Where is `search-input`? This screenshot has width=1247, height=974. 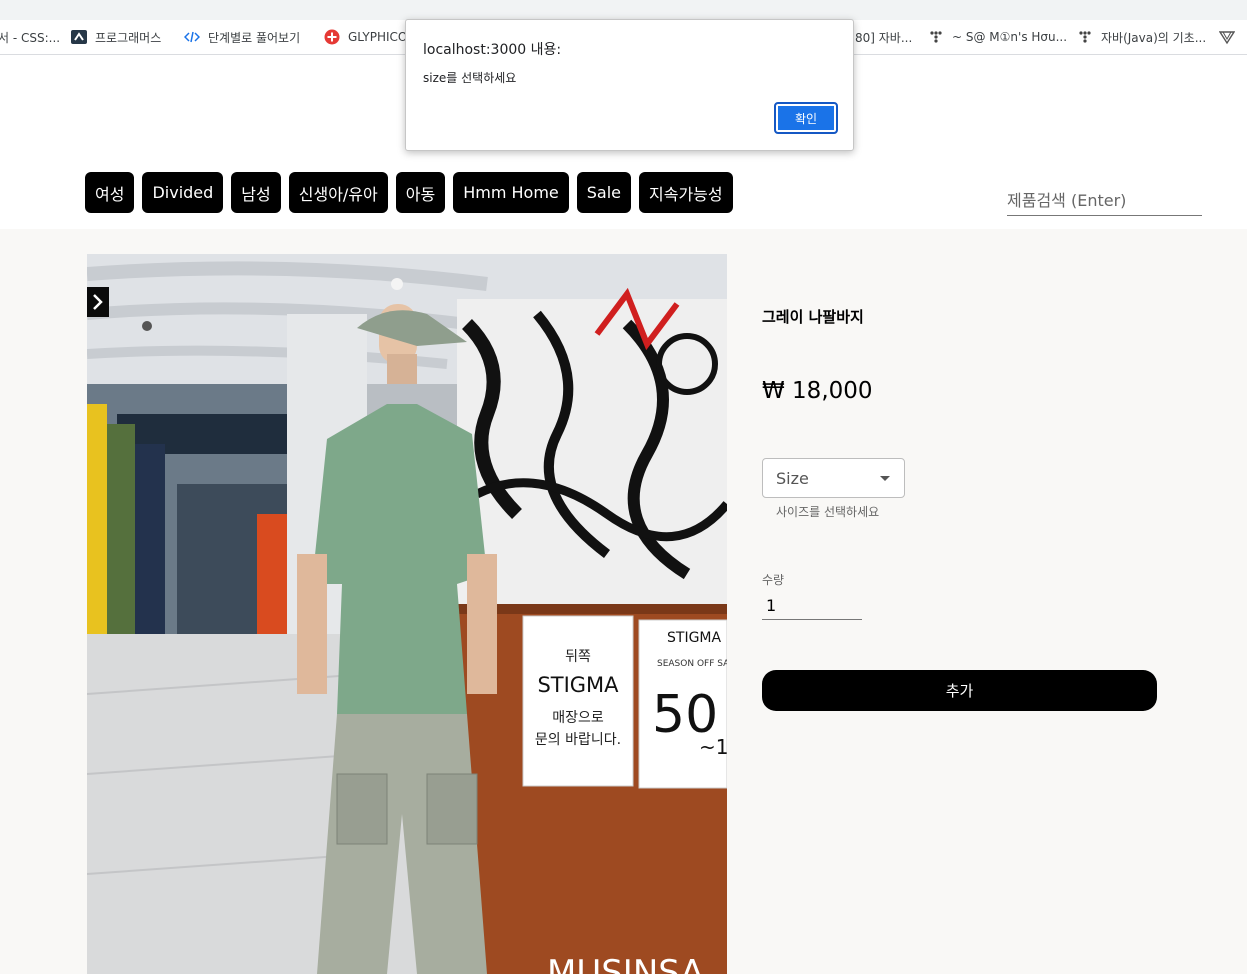 search-input is located at coordinates (1104, 201).